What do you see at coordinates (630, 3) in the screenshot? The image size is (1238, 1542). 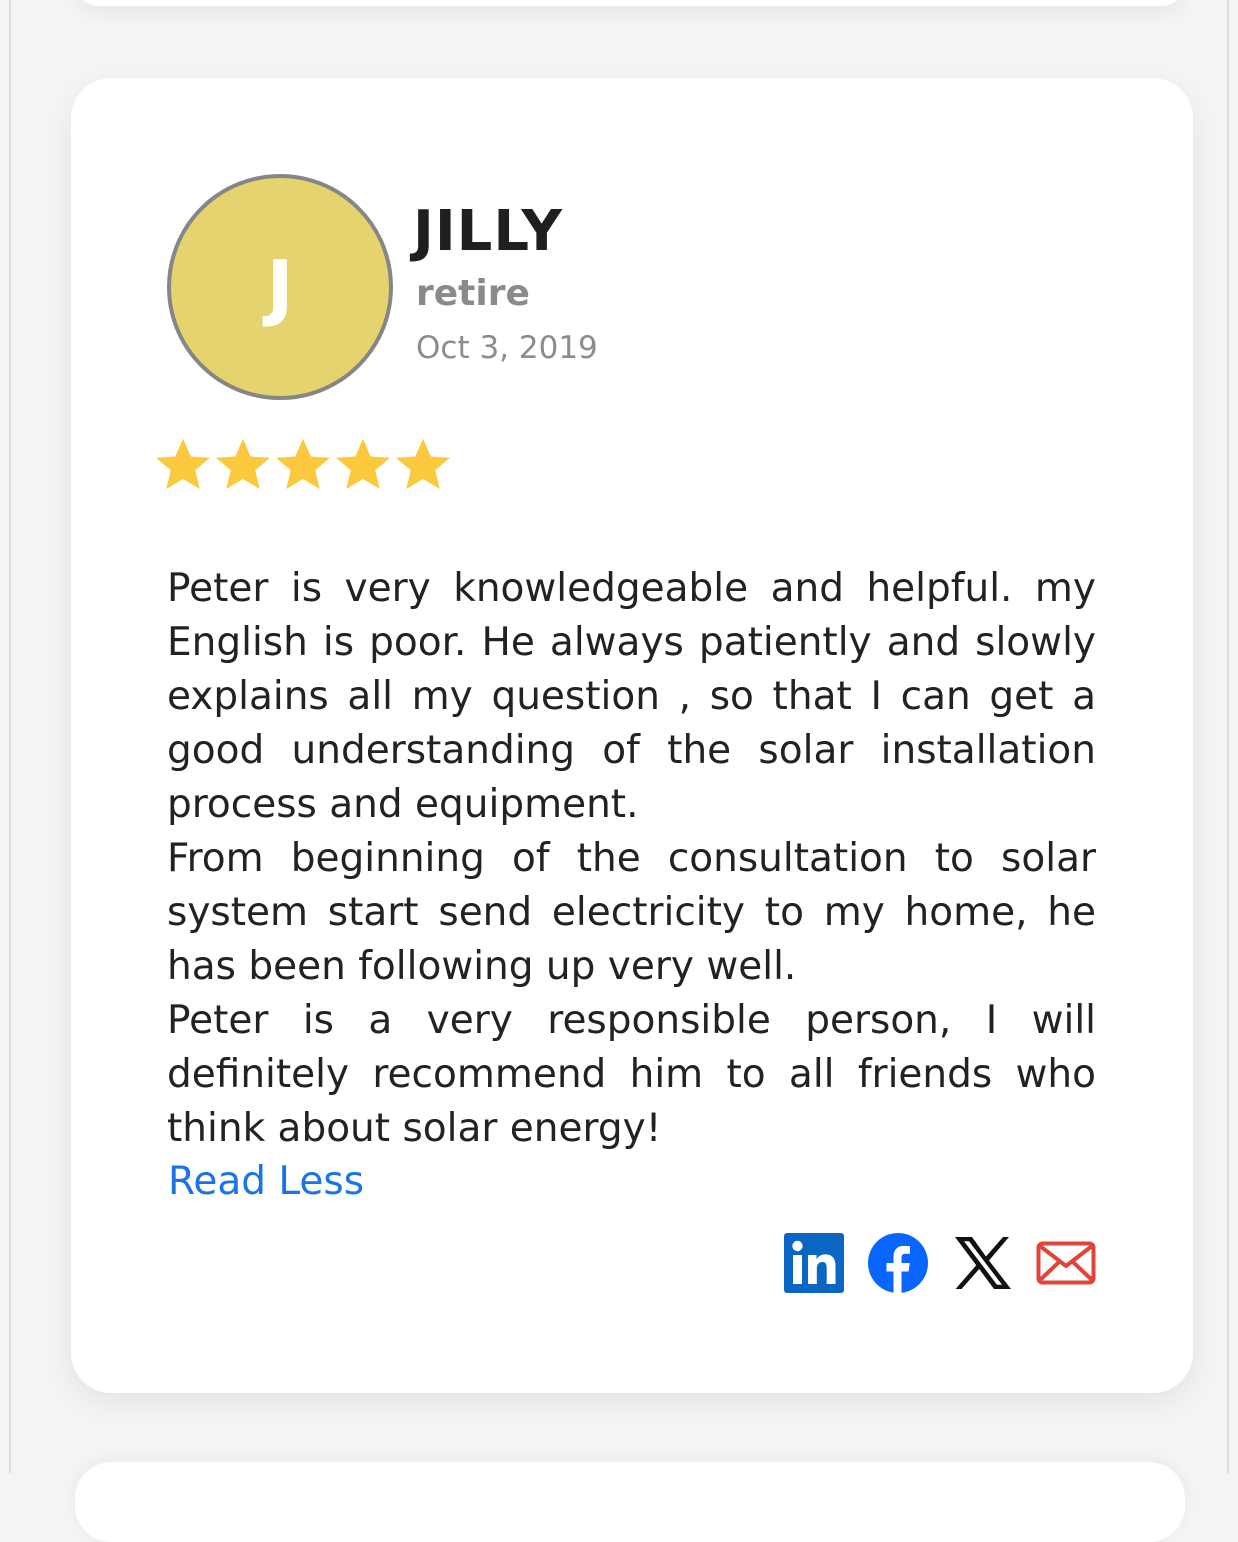 I see `previous-review-card` at bounding box center [630, 3].